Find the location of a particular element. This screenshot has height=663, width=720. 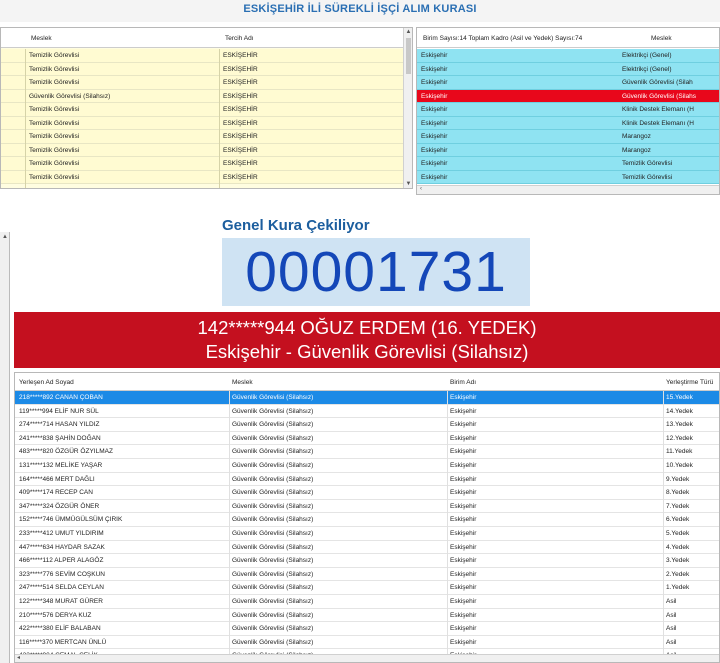

results-grid-hscrollbar: ◂ is located at coordinates (367, 658).